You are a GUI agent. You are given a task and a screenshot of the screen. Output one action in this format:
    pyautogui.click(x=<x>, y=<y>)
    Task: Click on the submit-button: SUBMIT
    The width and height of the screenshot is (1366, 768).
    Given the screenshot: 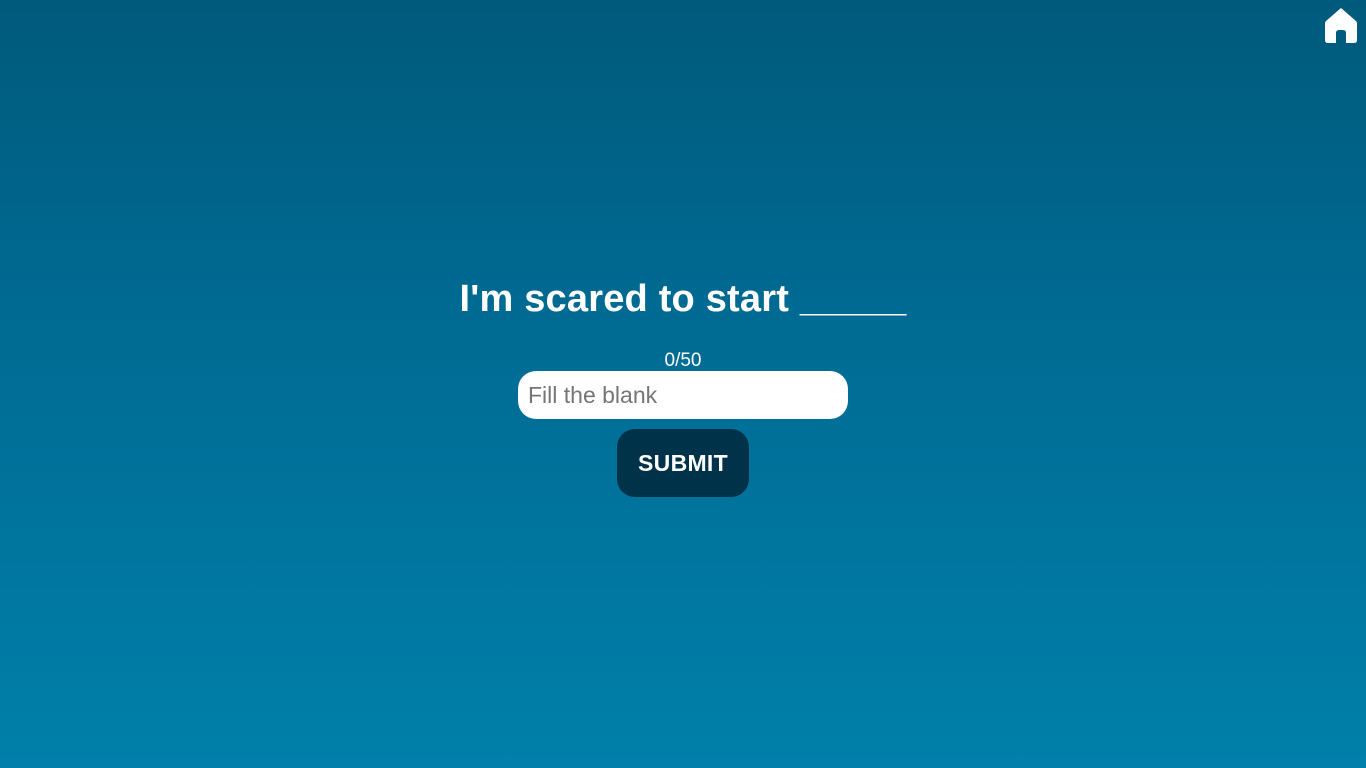 What is the action you would take?
    pyautogui.click(x=683, y=463)
    